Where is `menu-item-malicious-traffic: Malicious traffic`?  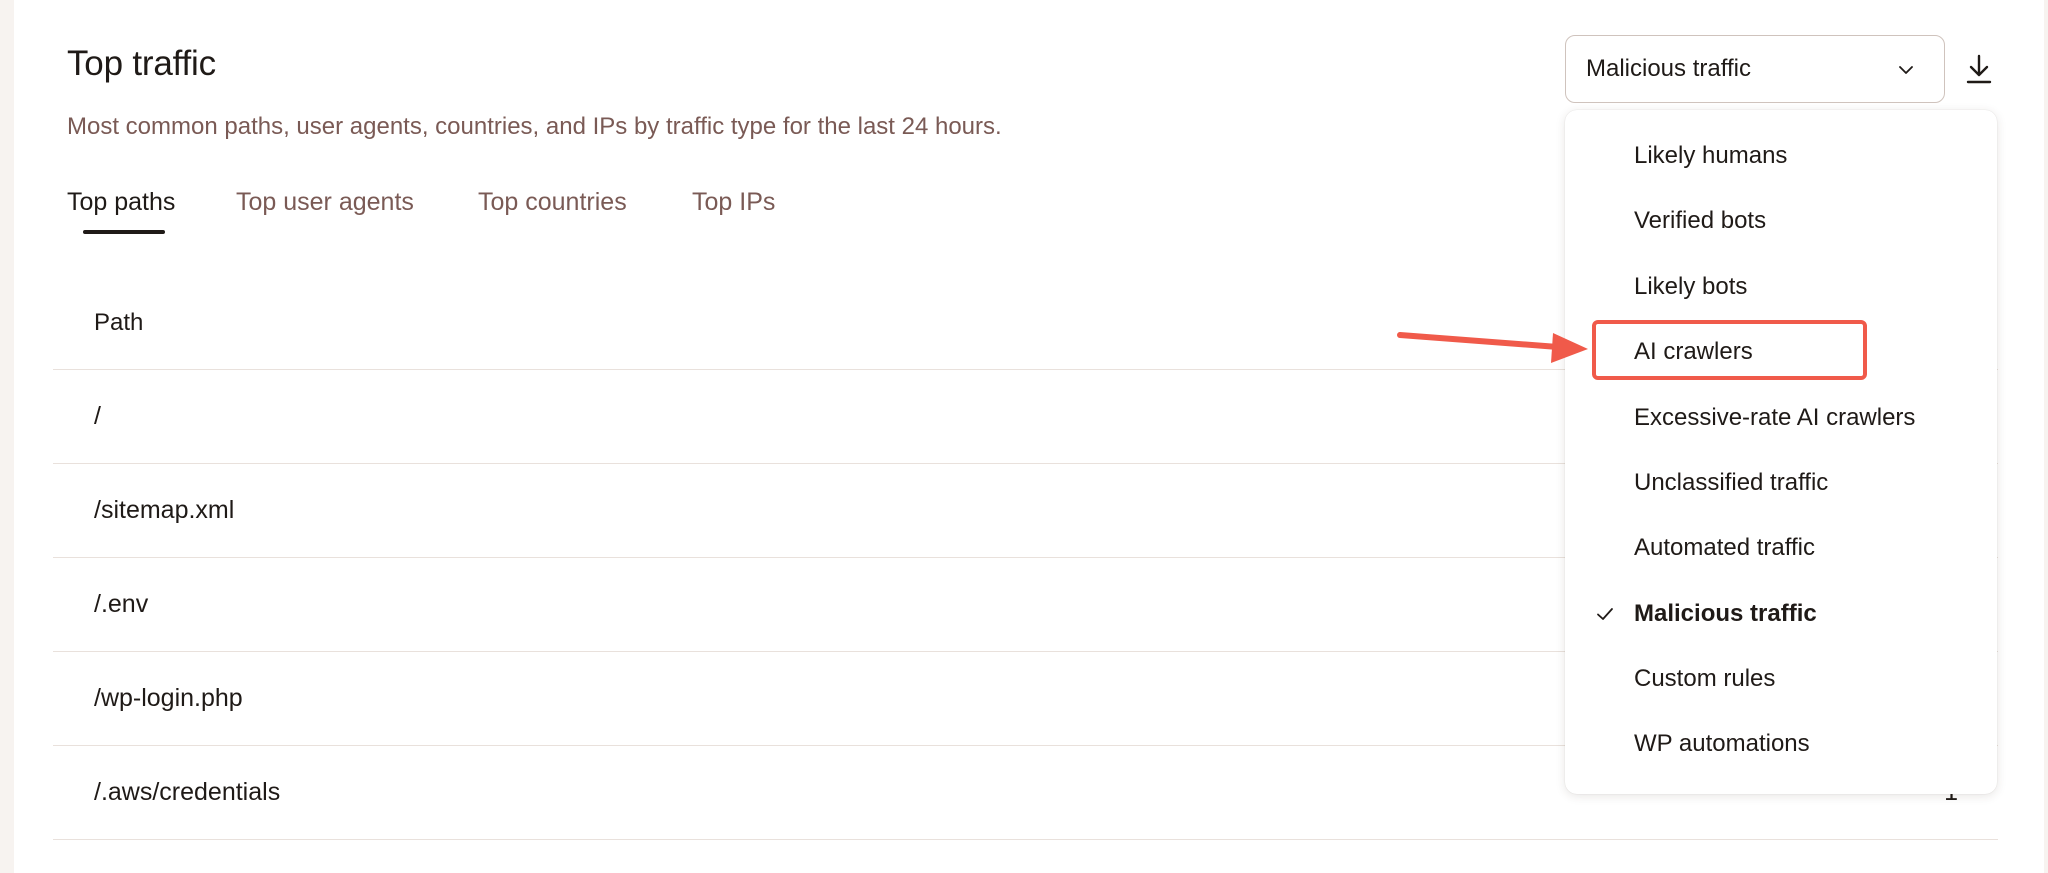
menu-item-malicious-traffic: Malicious traffic is located at coordinates (1781, 614).